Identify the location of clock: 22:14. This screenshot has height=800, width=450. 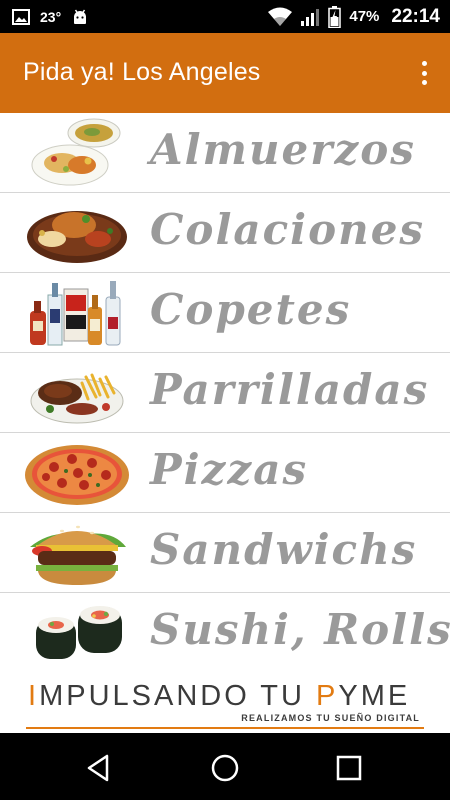
(415, 16).